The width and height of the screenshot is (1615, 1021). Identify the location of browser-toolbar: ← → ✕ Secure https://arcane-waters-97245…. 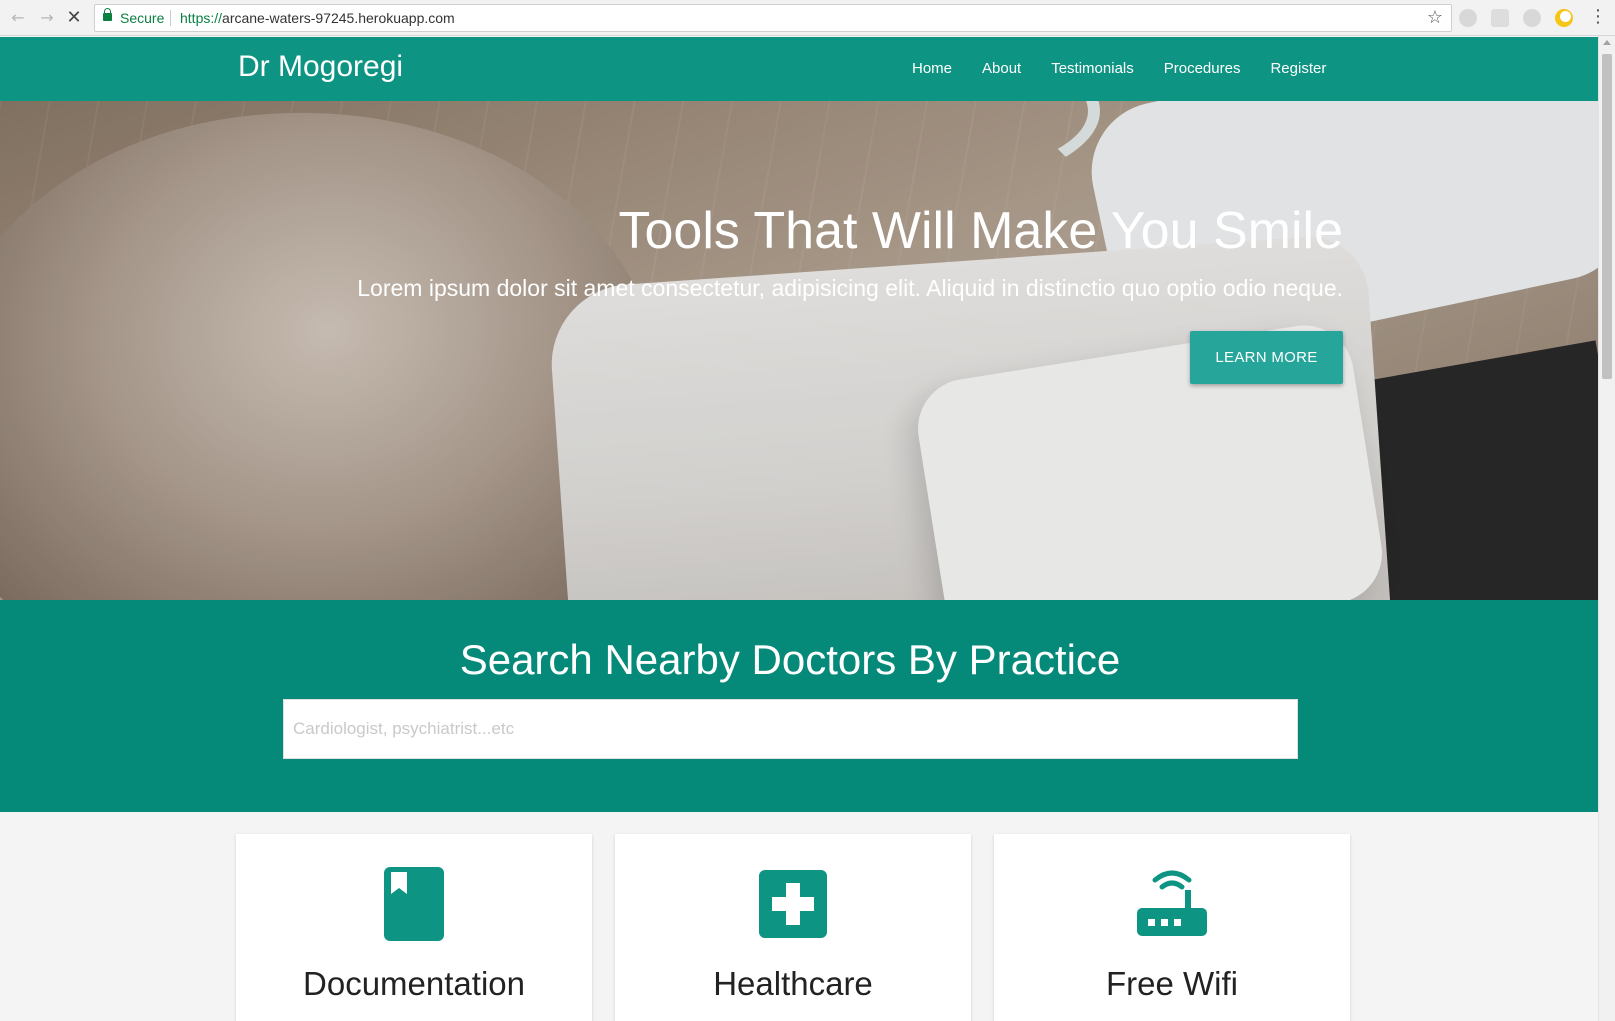
(807, 18).